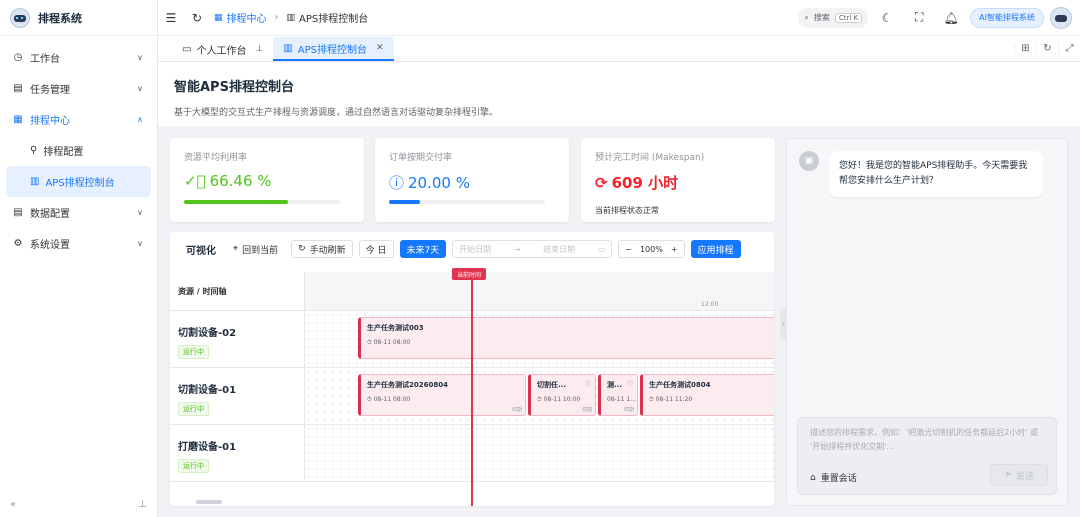  Describe the element at coordinates (78, 181) in the screenshot. I see `sidebar-subitem-aps-console: ▥ APS排程控制台` at that location.